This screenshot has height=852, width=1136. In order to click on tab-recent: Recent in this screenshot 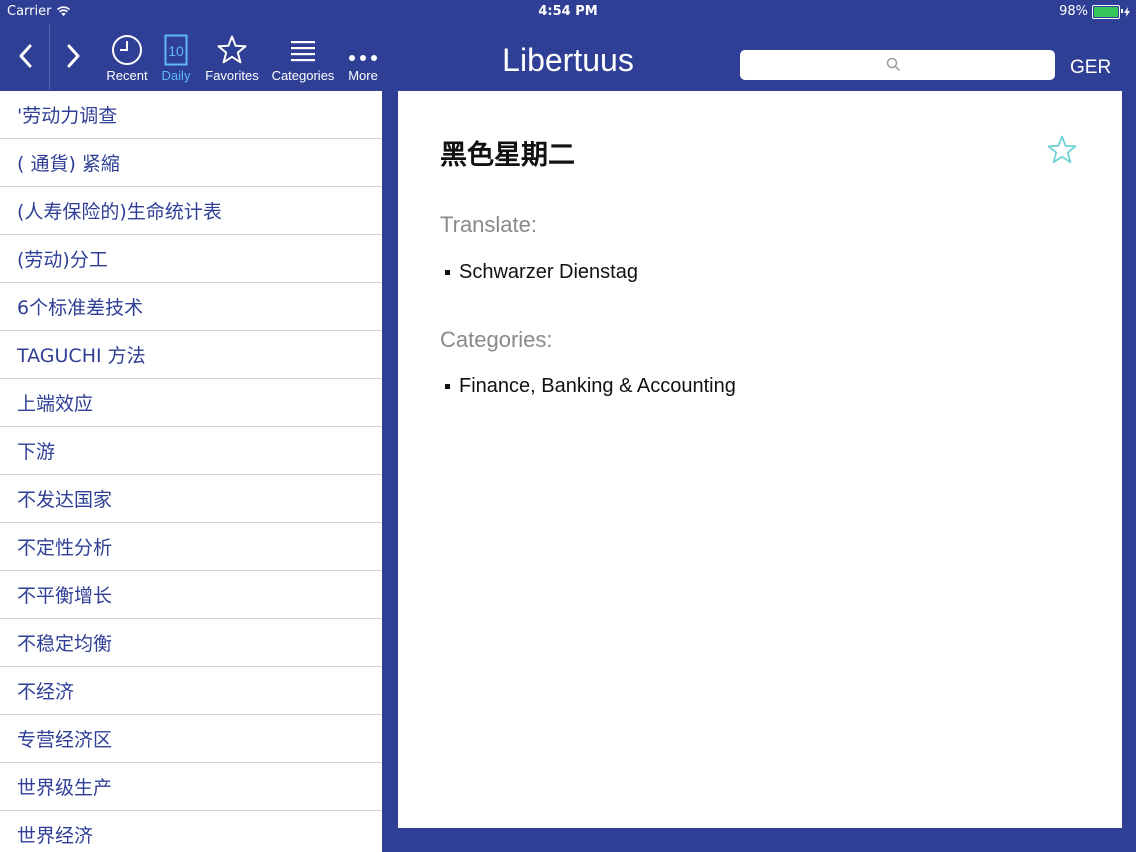, I will do `click(127, 57)`.